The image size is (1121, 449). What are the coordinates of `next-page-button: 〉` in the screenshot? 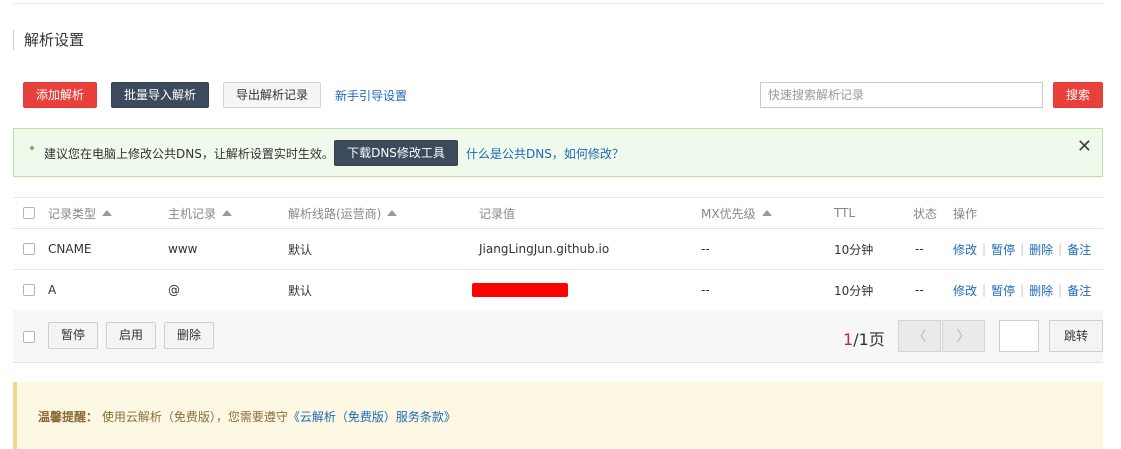 It's located at (963, 336).